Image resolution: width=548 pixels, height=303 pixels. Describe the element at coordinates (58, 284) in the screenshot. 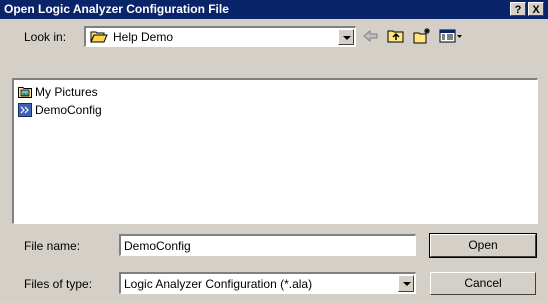

I see `file-type-label: Files of type:` at that location.